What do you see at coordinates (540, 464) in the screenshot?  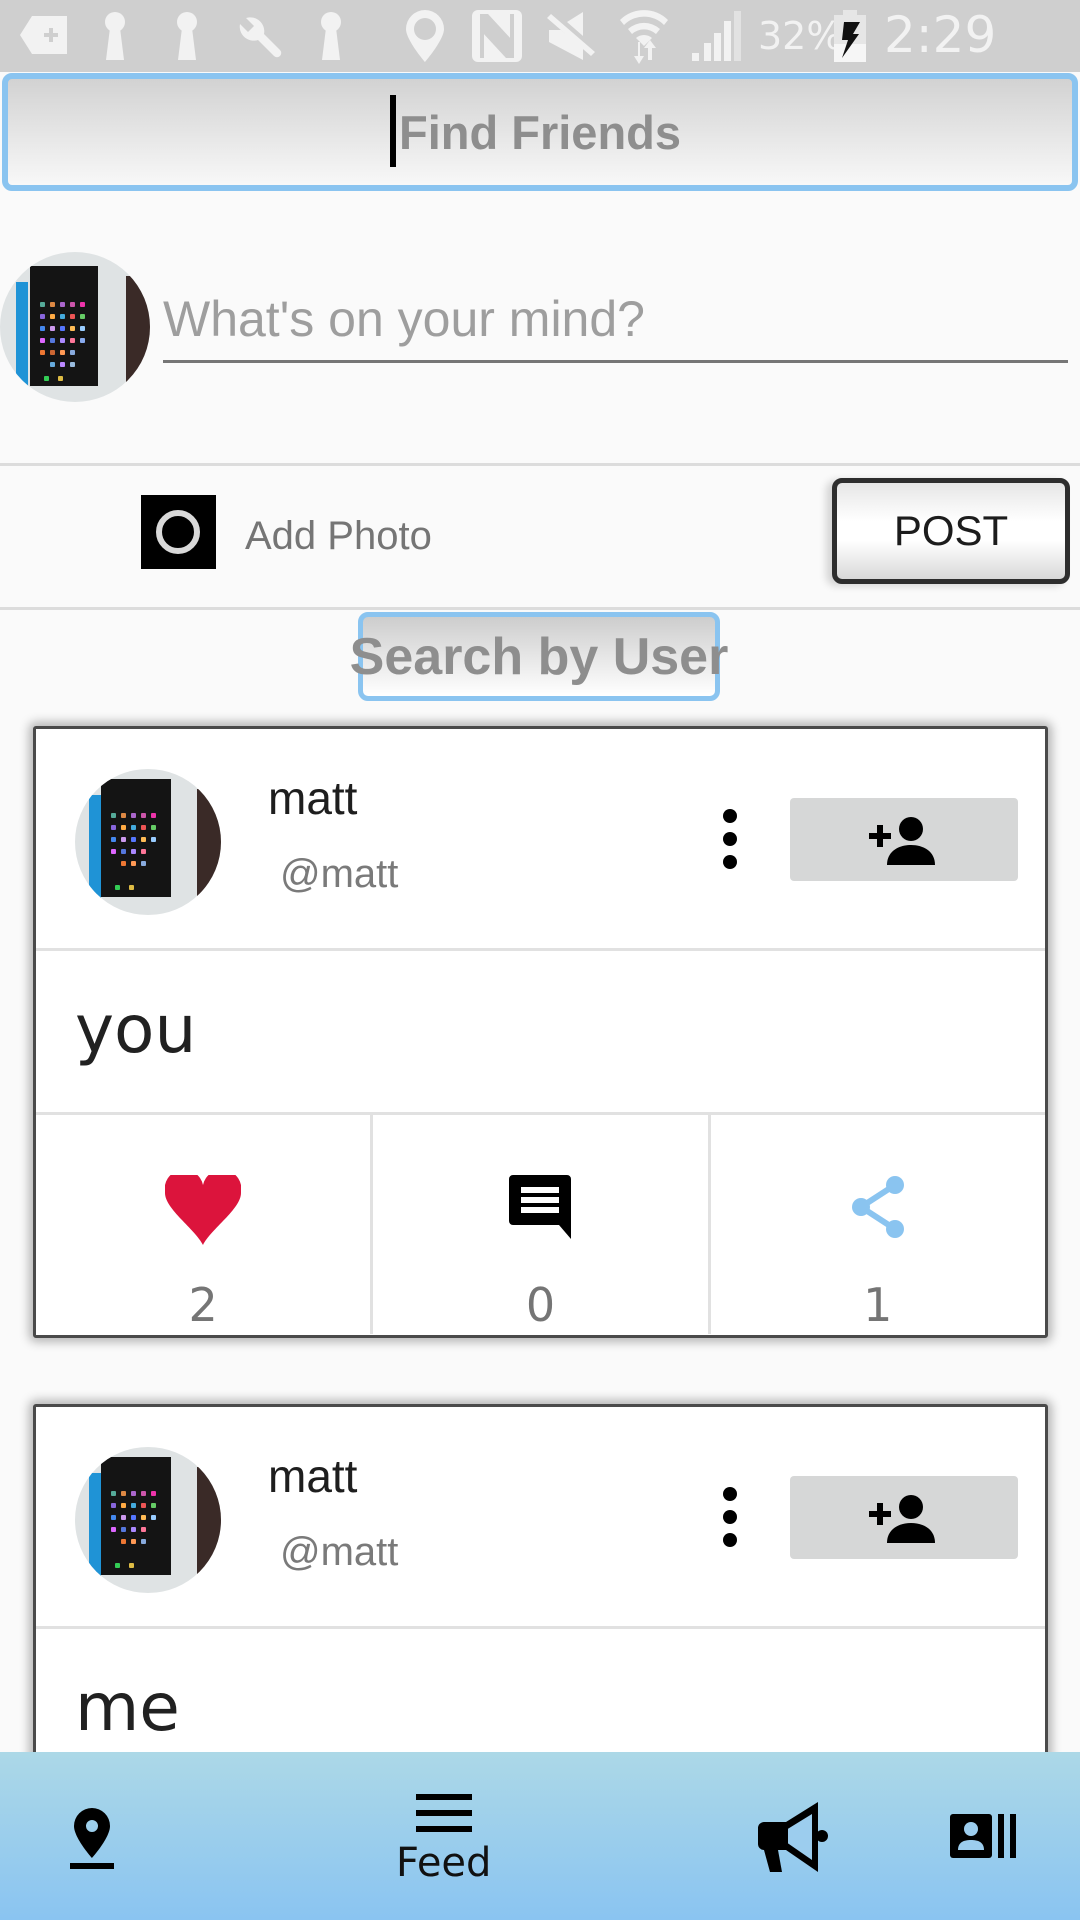 I see `composer-divider` at bounding box center [540, 464].